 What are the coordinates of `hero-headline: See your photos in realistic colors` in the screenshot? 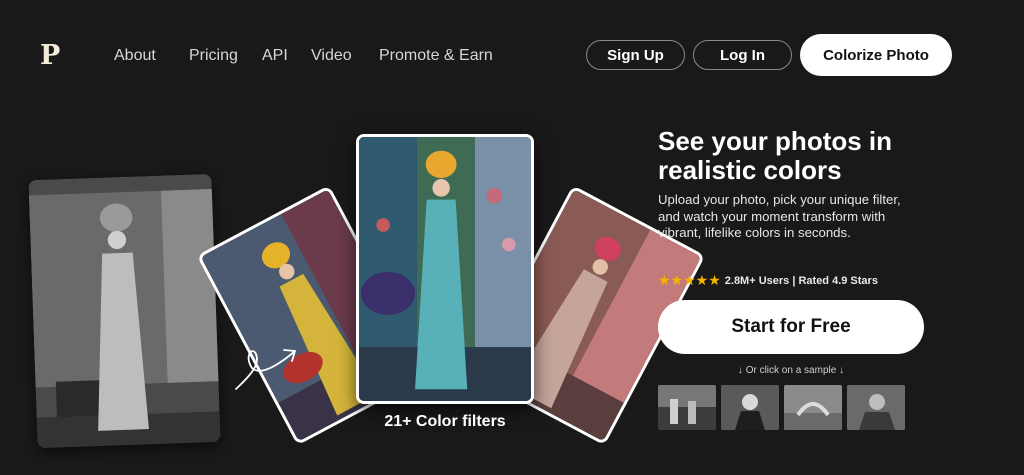 It's located at (775, 155).